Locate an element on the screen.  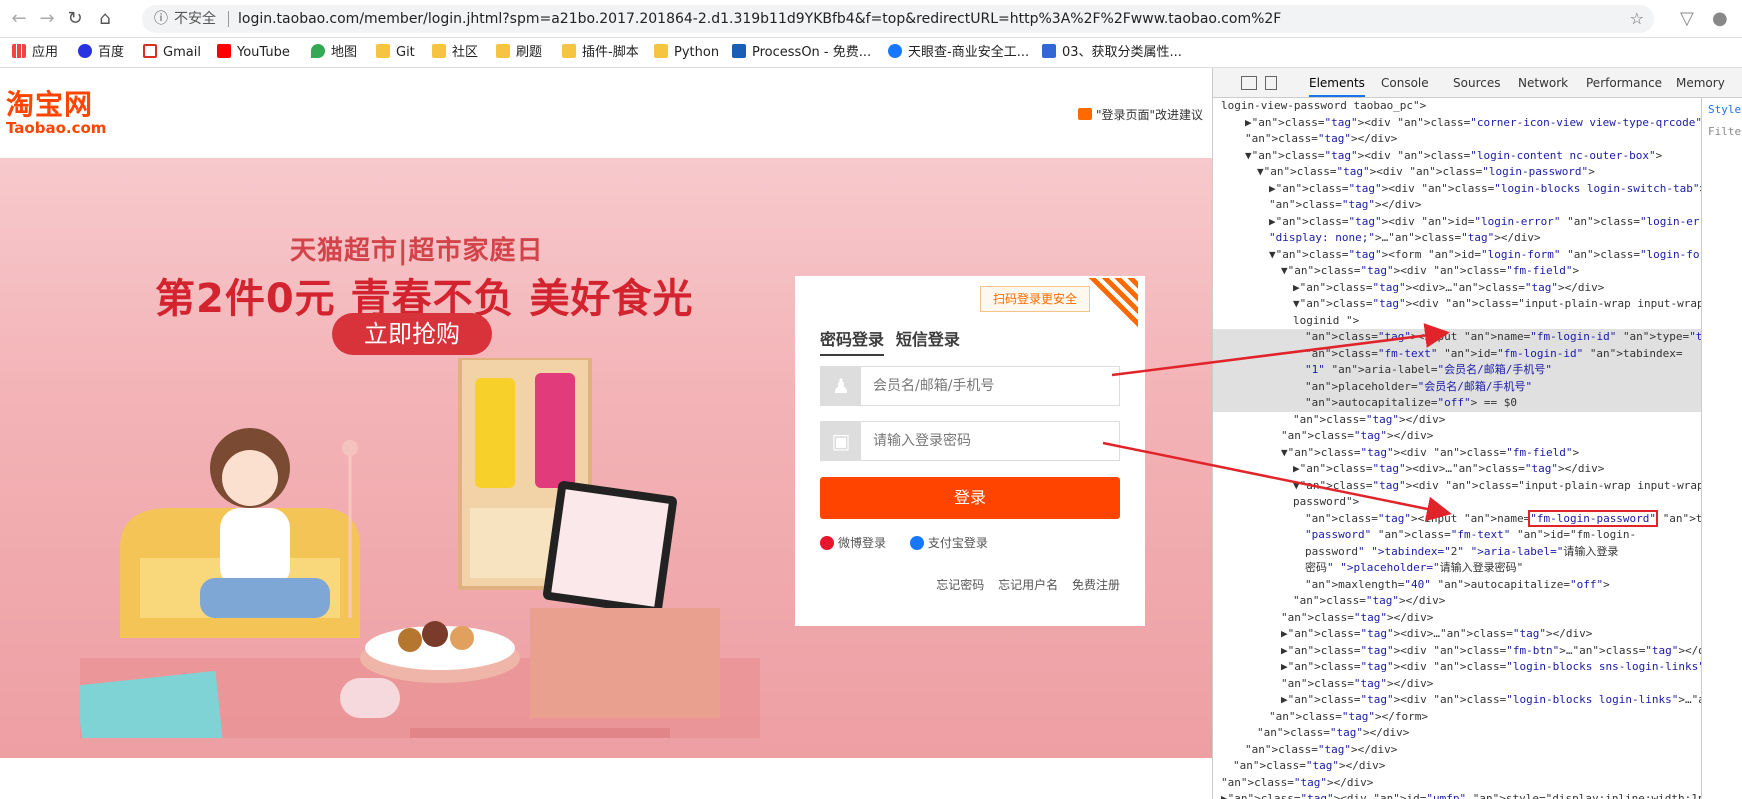
arrow-username is located at coordinates (1280, 350).